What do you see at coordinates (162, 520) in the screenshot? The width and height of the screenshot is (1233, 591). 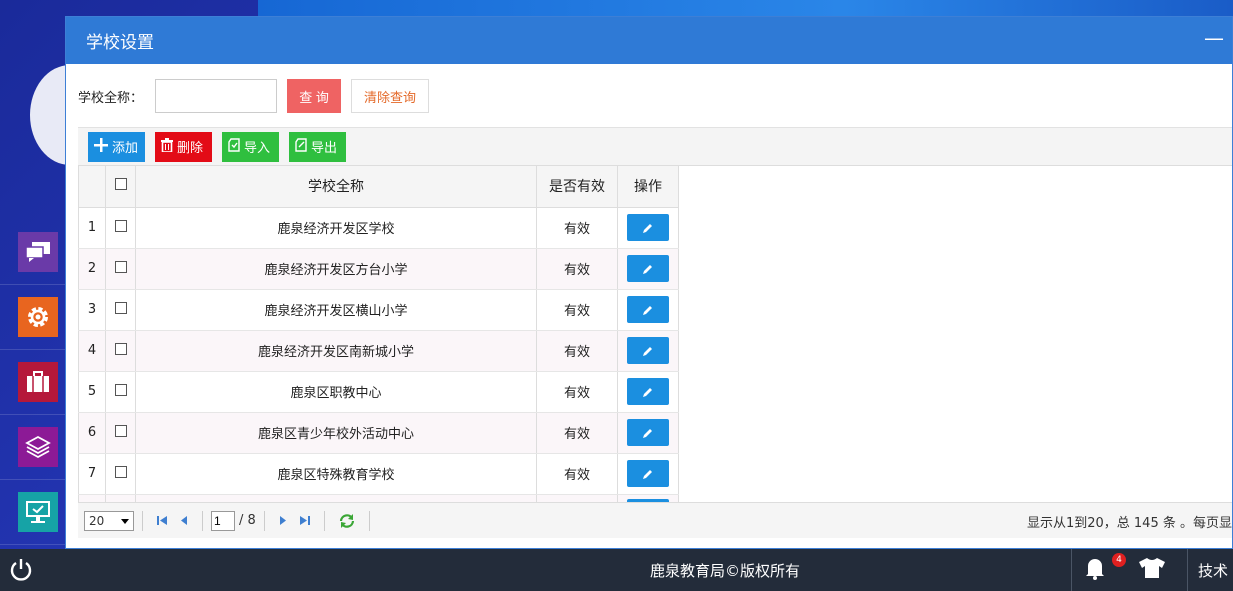 I see `first-page-icon` at bounding box center [162, 520].